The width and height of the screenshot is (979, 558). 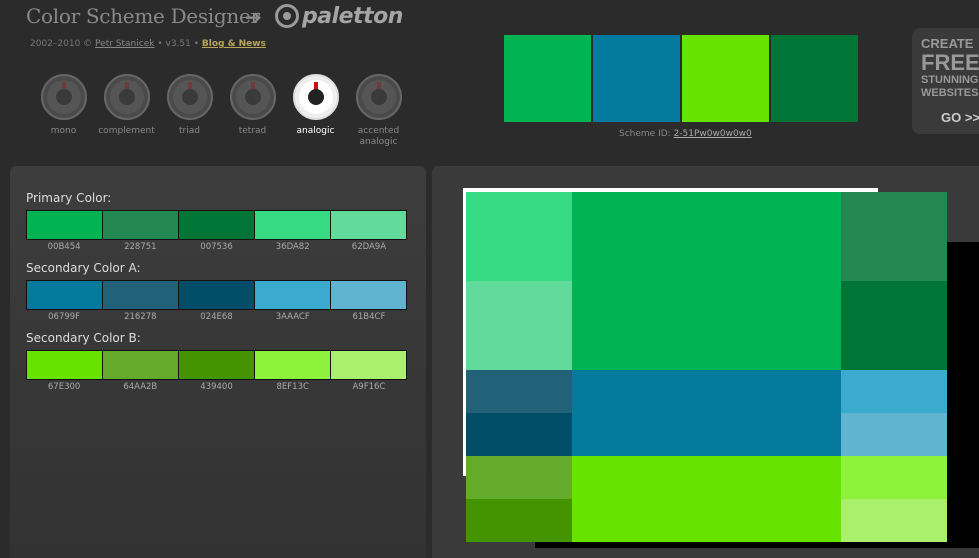 What do you see at coordinates (706, 281) in the screenshot?
I see `sample-primary-main` at bounding box center [706, 281].